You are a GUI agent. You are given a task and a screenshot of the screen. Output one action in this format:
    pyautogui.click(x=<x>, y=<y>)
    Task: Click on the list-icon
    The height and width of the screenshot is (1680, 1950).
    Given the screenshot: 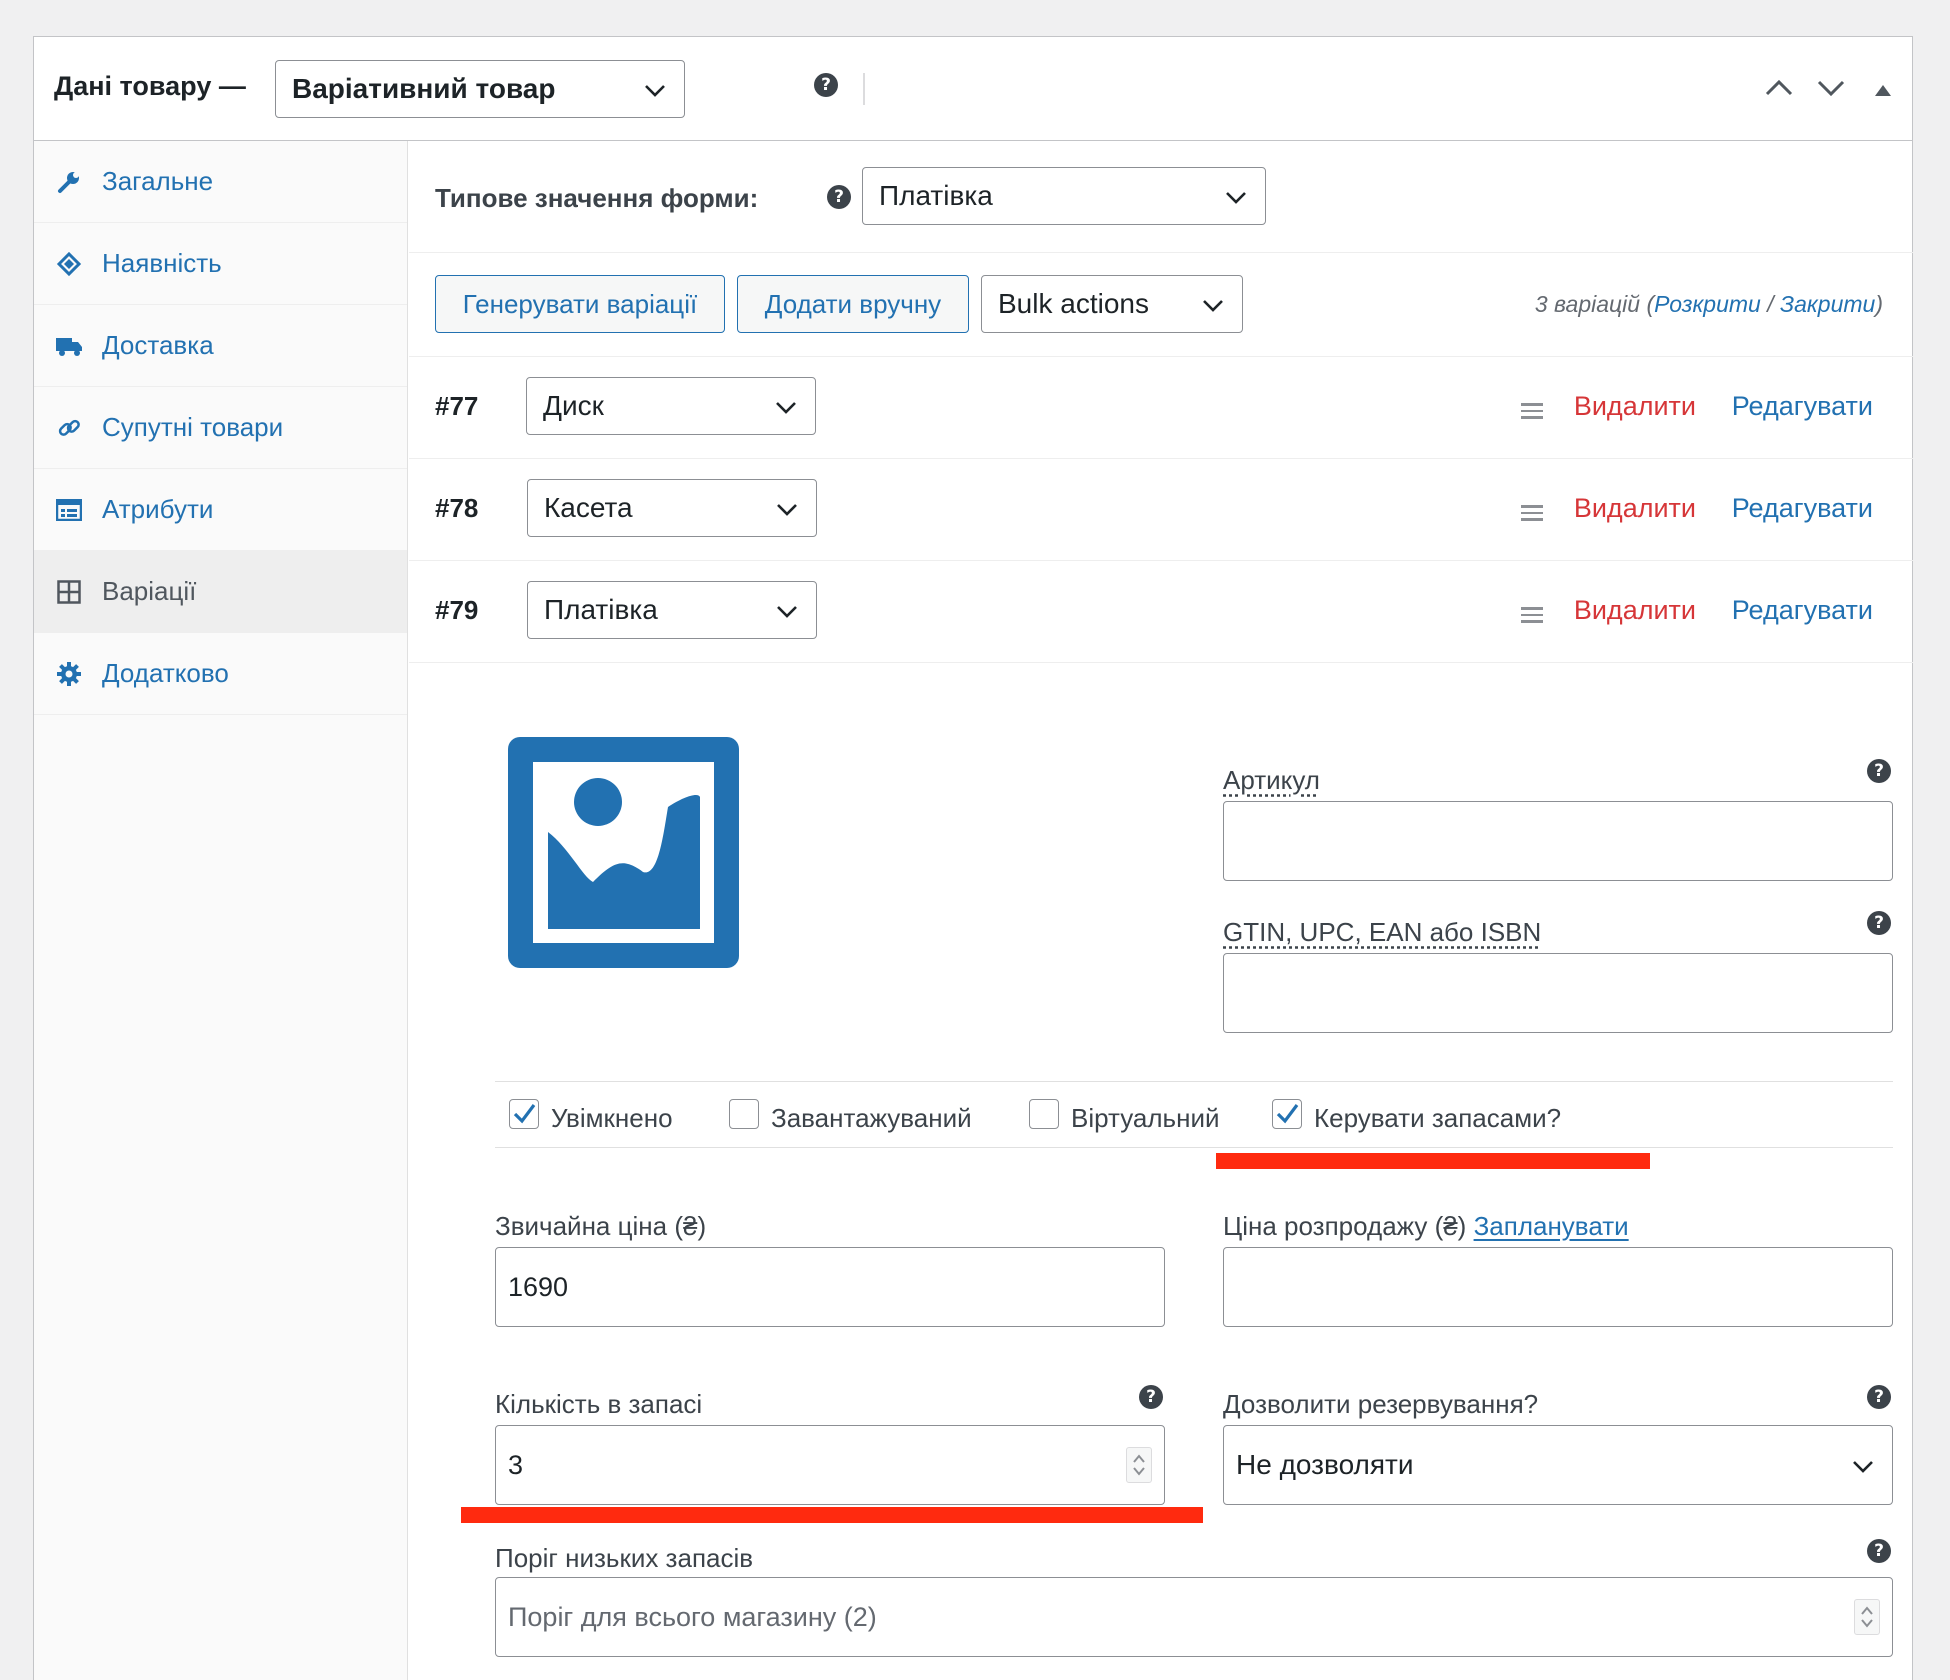 What is the action you would take?
    pyautogui.click(x=69, y=510)
    